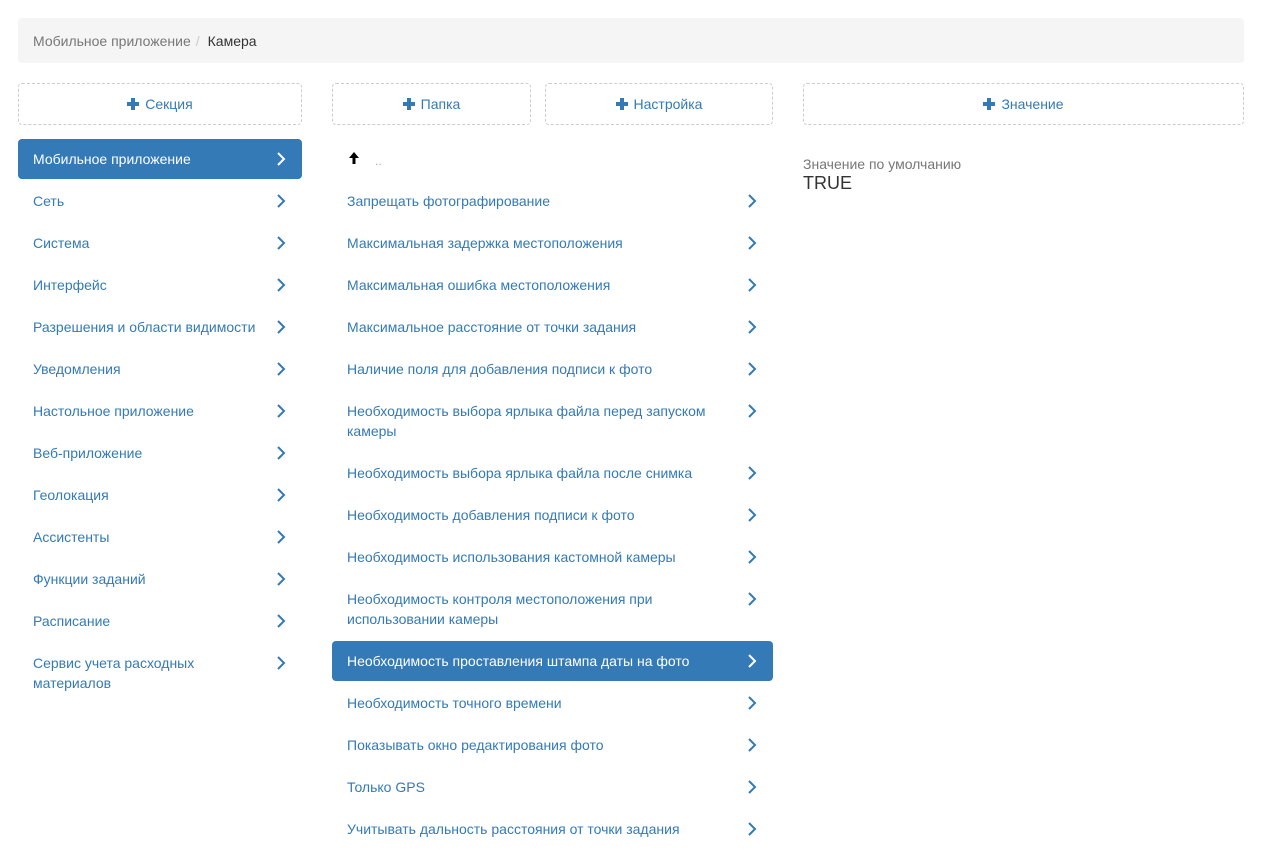  I want to click on section-item-label: Функции заданий, so click(89, 579).